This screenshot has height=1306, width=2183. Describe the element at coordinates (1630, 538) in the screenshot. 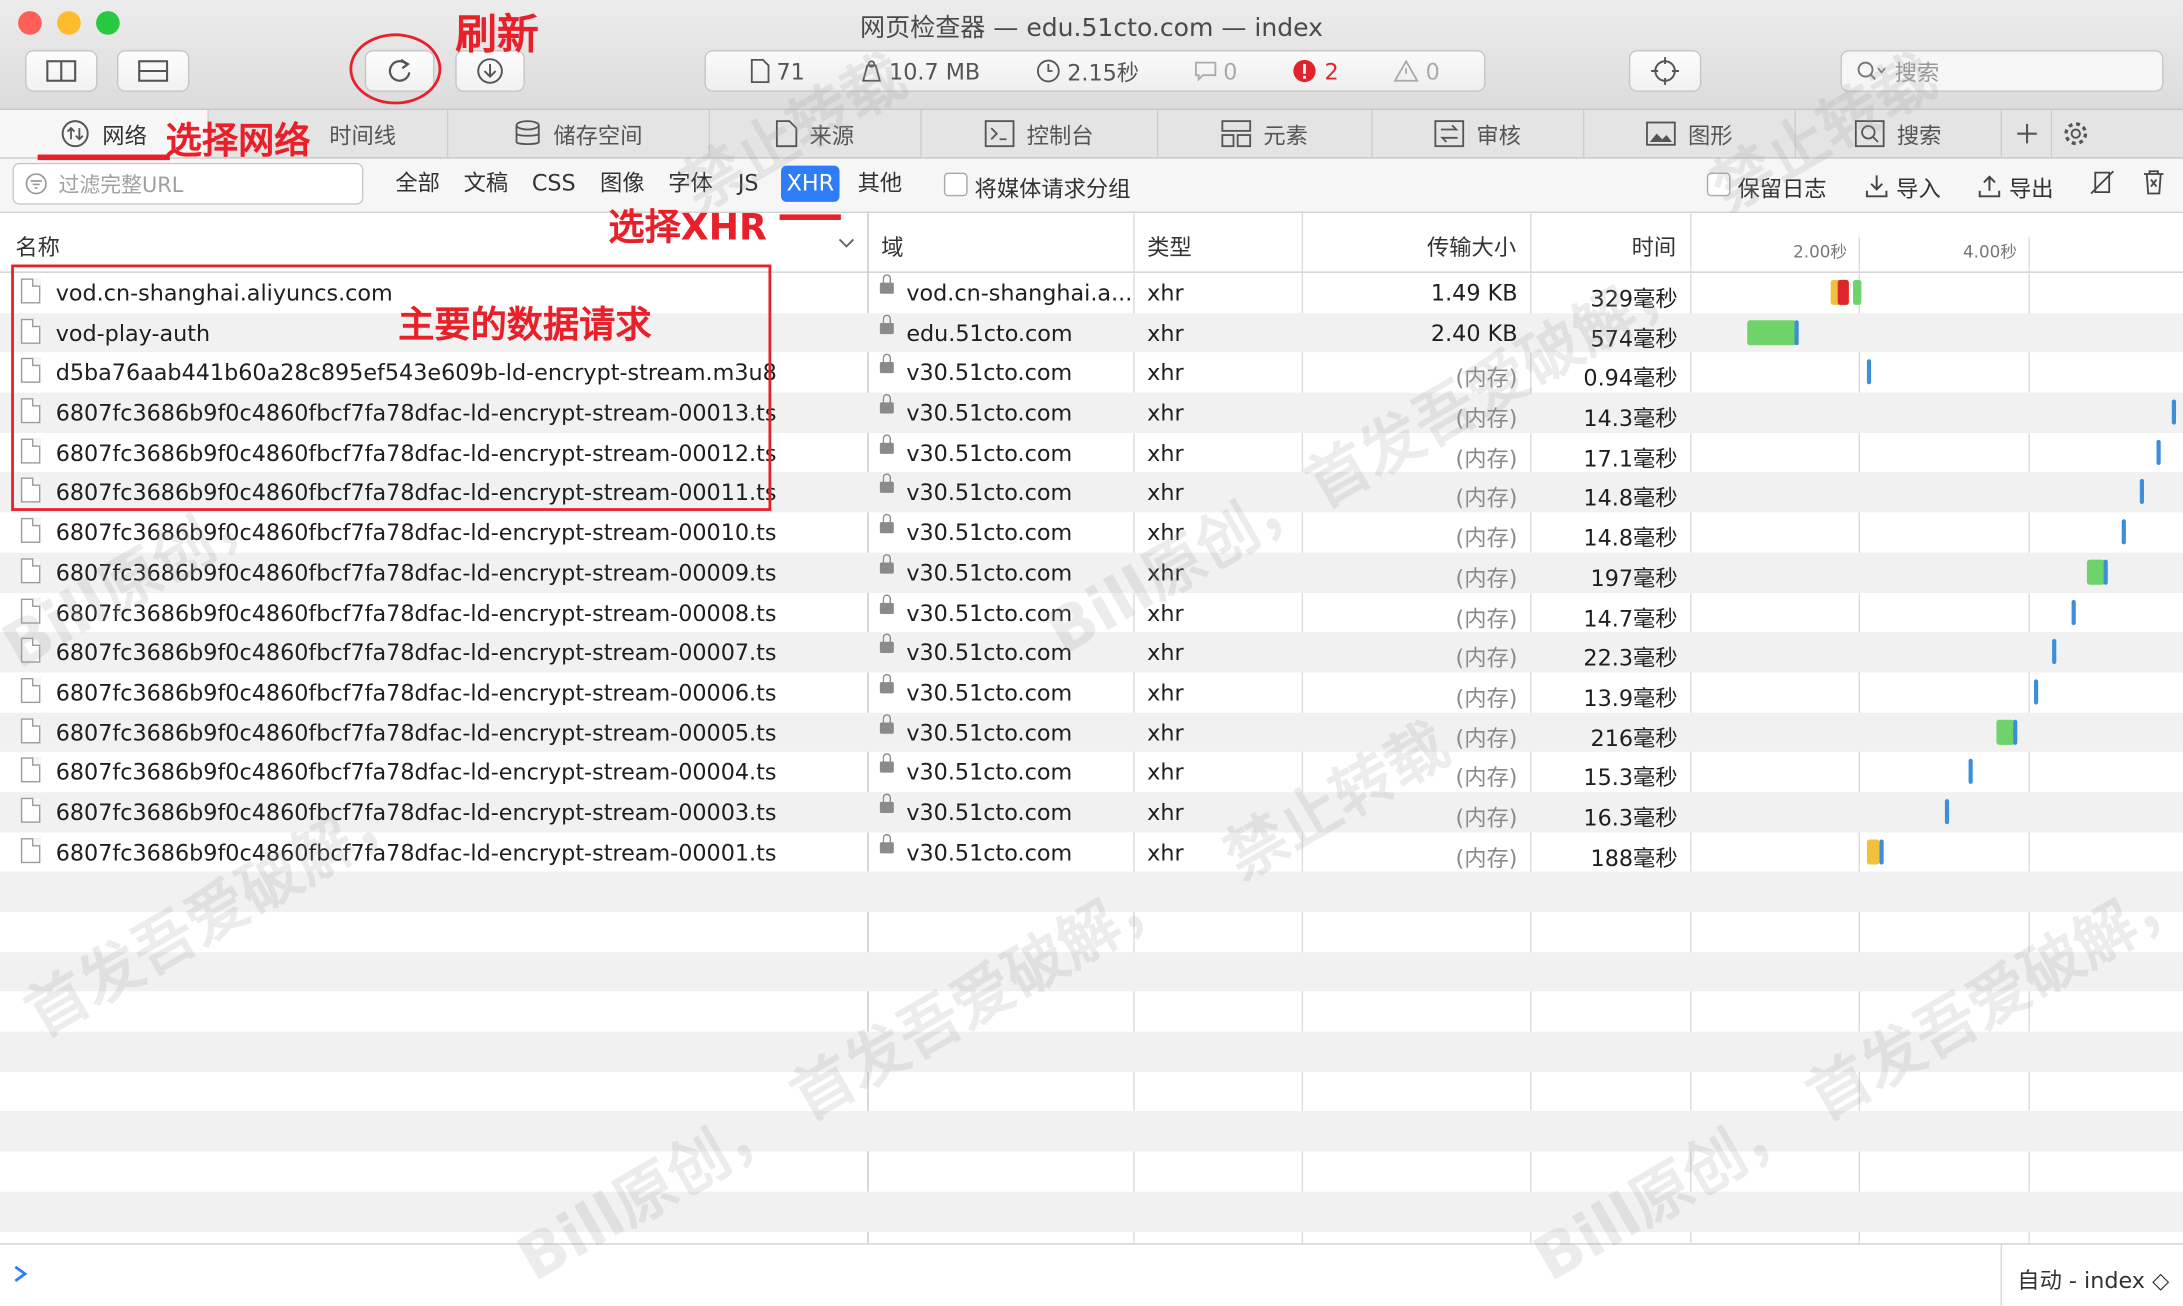

I see `request-time: 14.8毫秒` at that location.